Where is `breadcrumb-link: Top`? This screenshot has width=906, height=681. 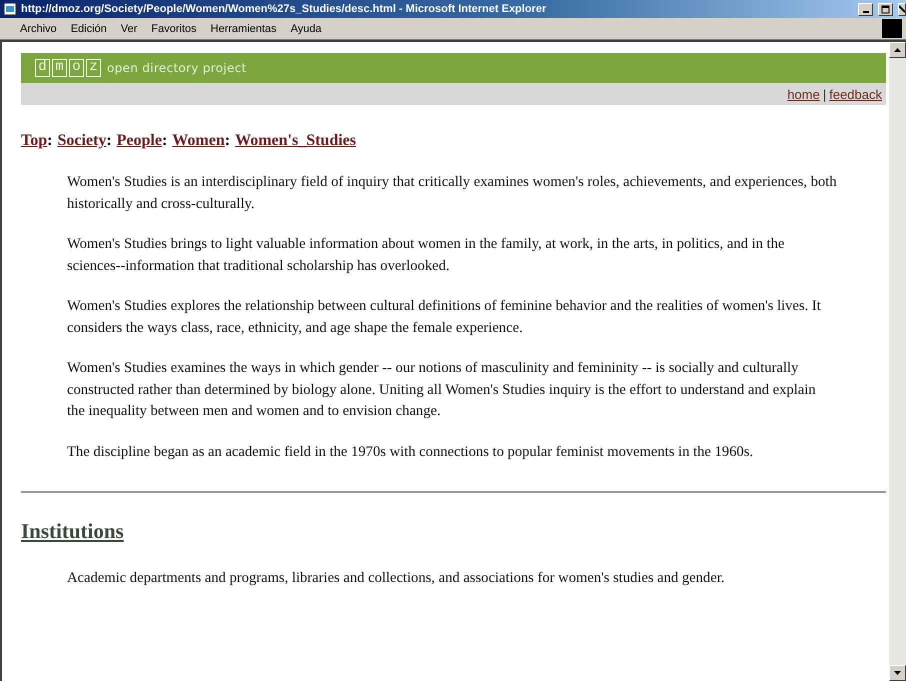 breadcrumb-link: Top is located at coordinates (34, 141).